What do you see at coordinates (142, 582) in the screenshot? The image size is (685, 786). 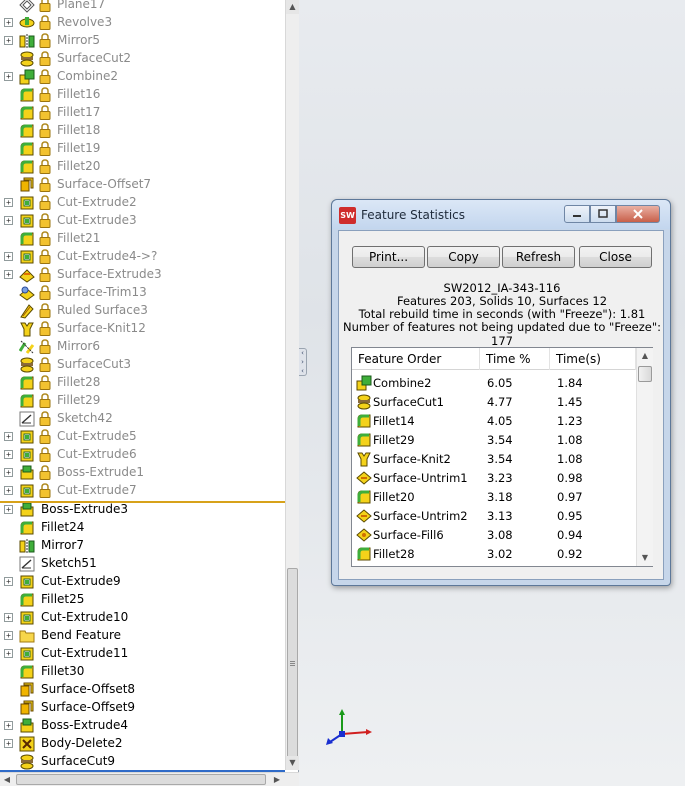 I see `tree-item: + Cut-Extrude9` at bounding box center [142, 582].